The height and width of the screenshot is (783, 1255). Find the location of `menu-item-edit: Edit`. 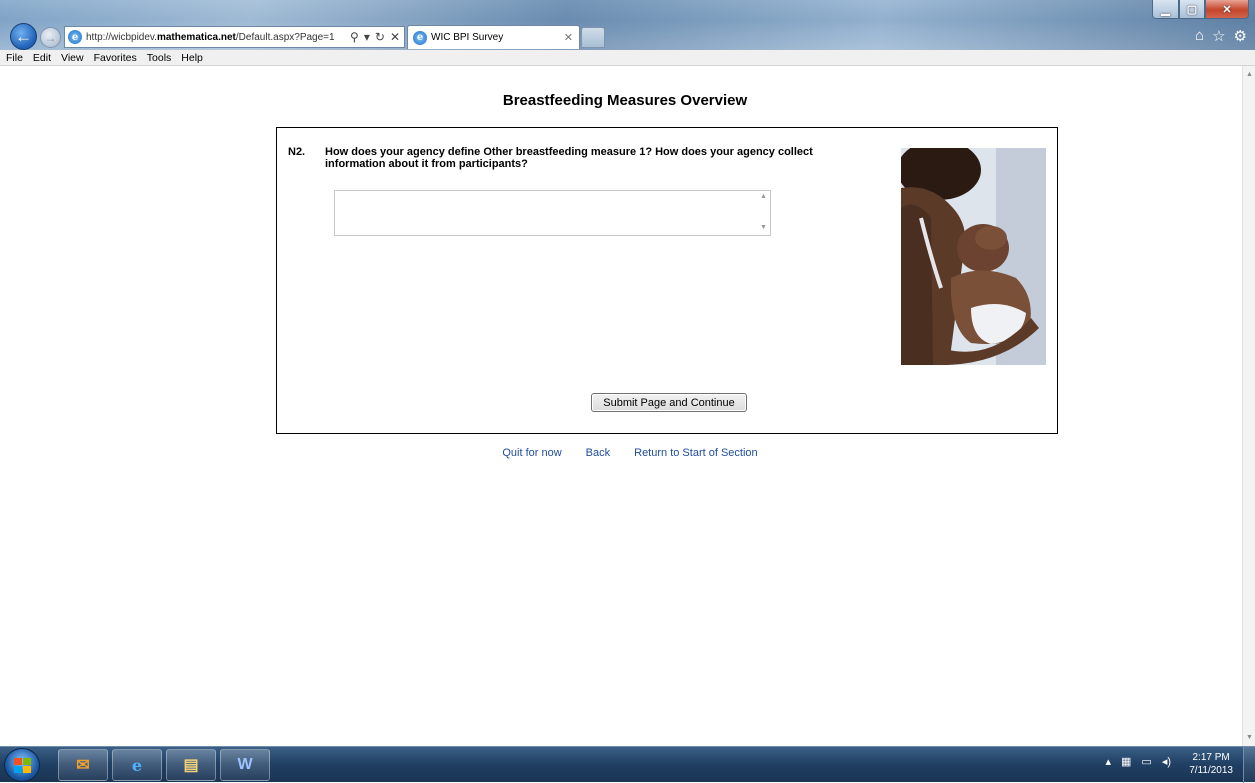

menu-item-edit: Edit is located at coordinates (42, 58).